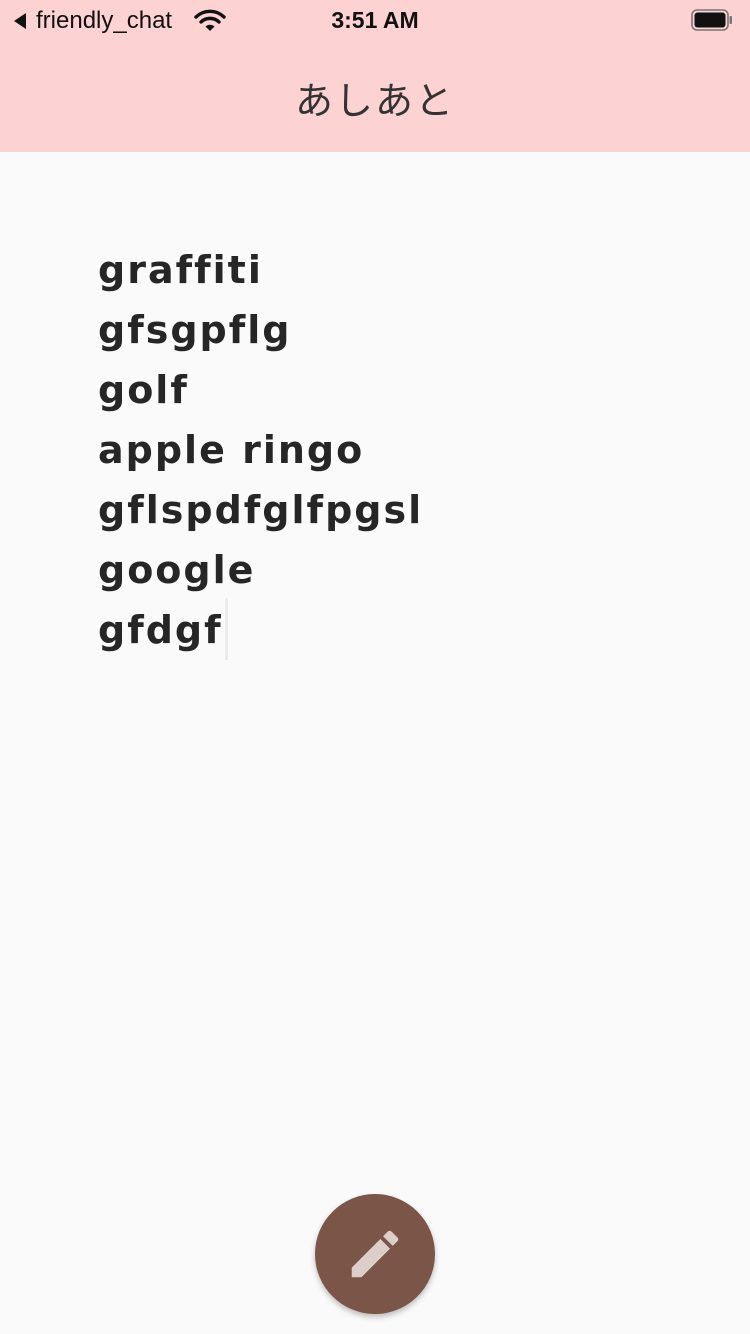  I want to click on list-item: gflspdfglfpgsl, so click(260, 510).